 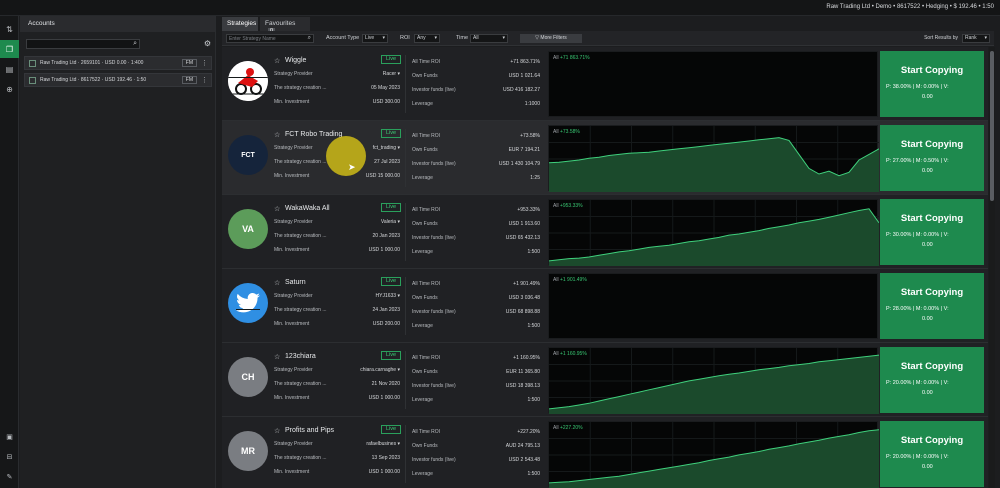 I want to click on strategy-name: Wiggle, so click(x=295, y=60).